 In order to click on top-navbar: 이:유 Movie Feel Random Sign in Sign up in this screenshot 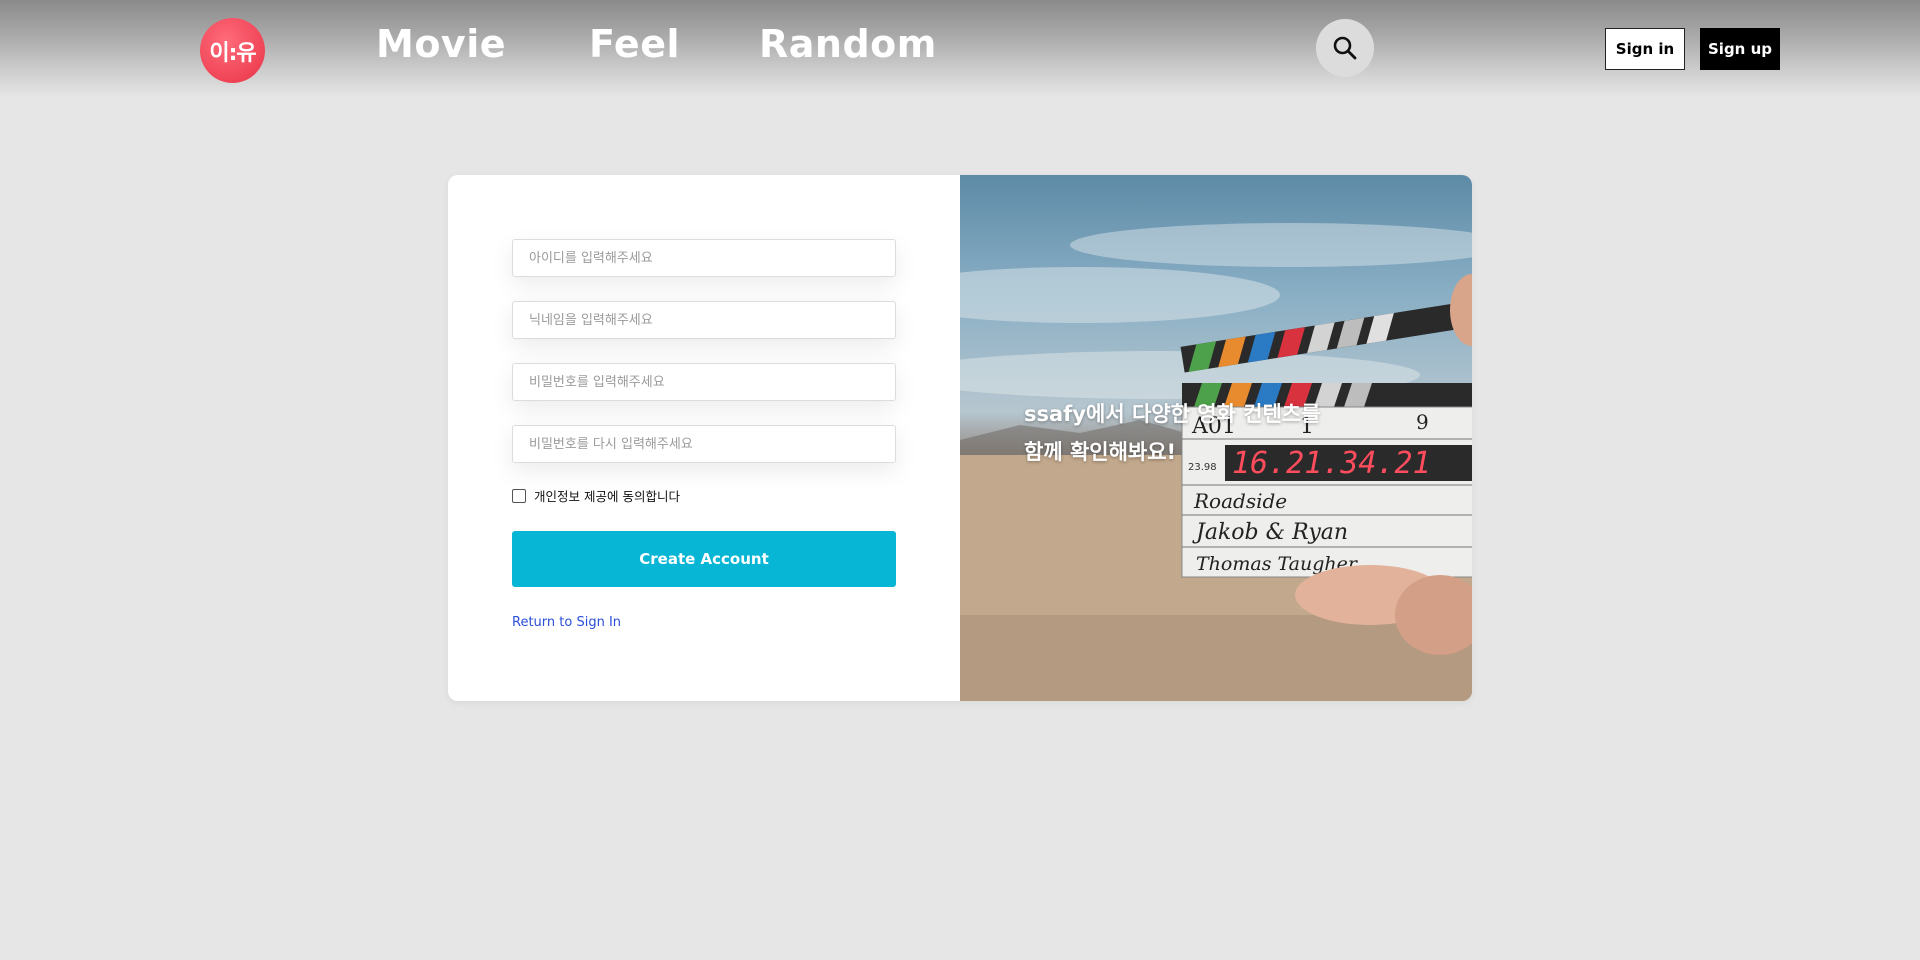, I will do `click(960, 49)`.